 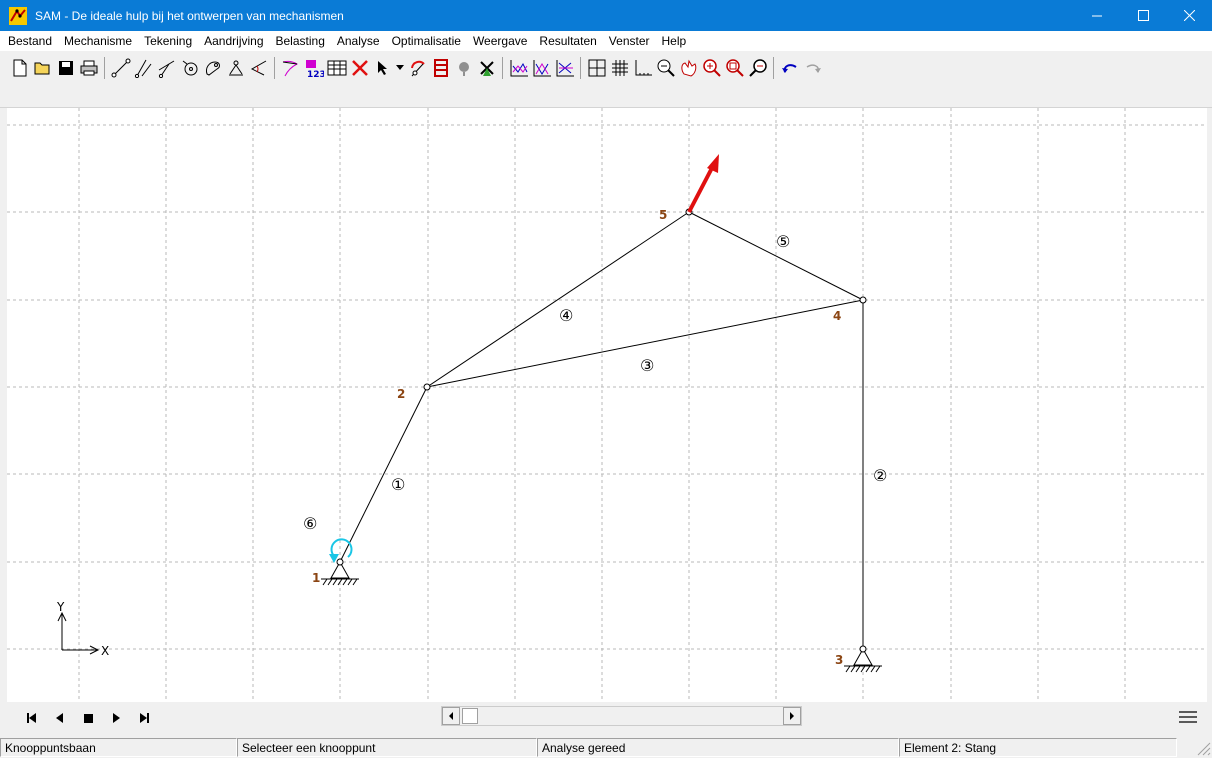 What do you see at coordinates (812, 68) in the screenshot?
I see `redo-button` at bounding box center [812, 68].